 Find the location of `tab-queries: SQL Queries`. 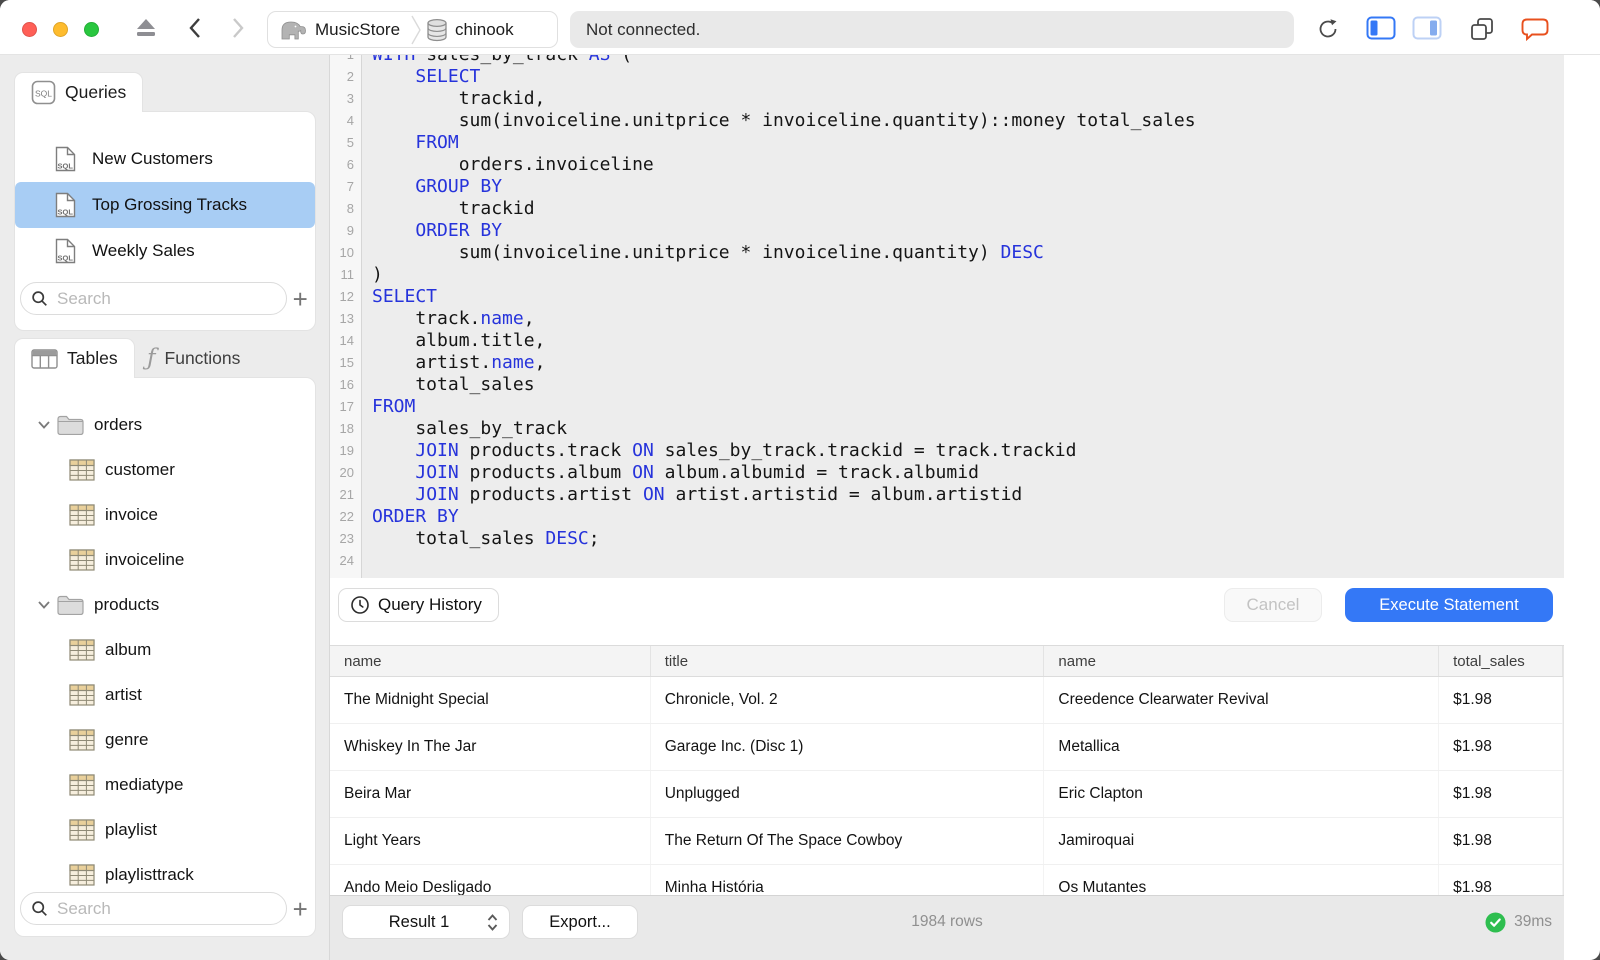

tab-queries: SQL Queries is located at coordinates (79, 92).